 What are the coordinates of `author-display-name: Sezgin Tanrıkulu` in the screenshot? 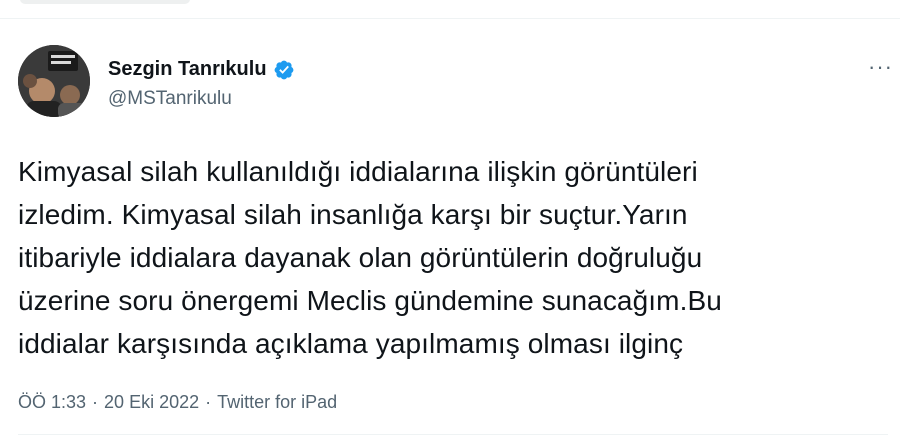 It's located at (187, 69).